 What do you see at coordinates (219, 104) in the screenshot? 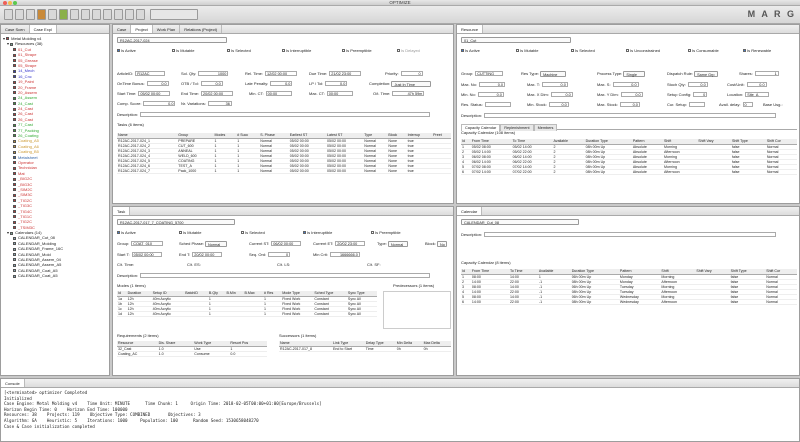
I see `variations-input: 36` at bounding box center [219, 104].